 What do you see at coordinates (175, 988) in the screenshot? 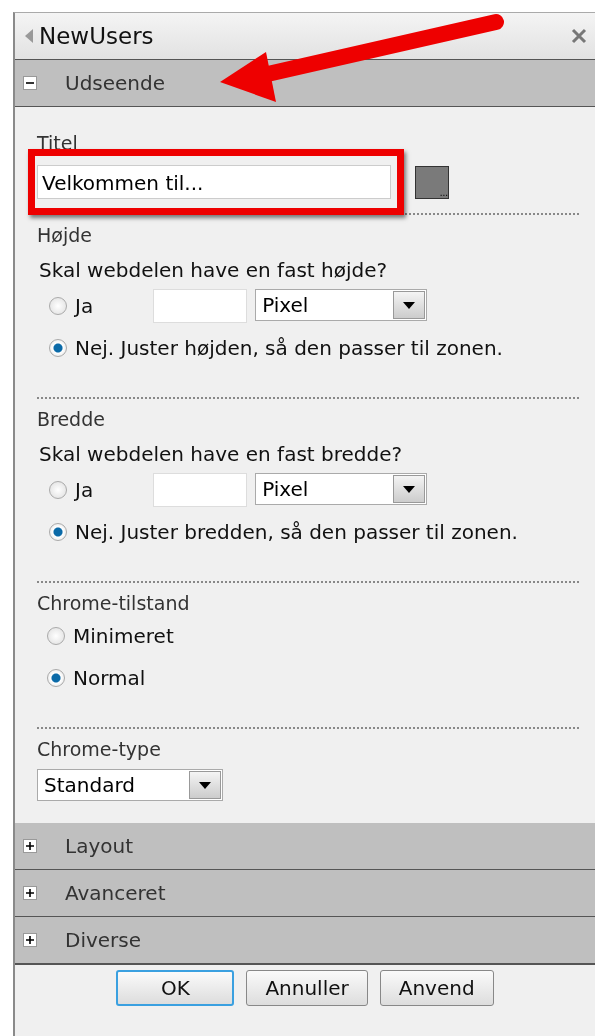
I see `dialog-button: OK` at bounding box center [175, 988].